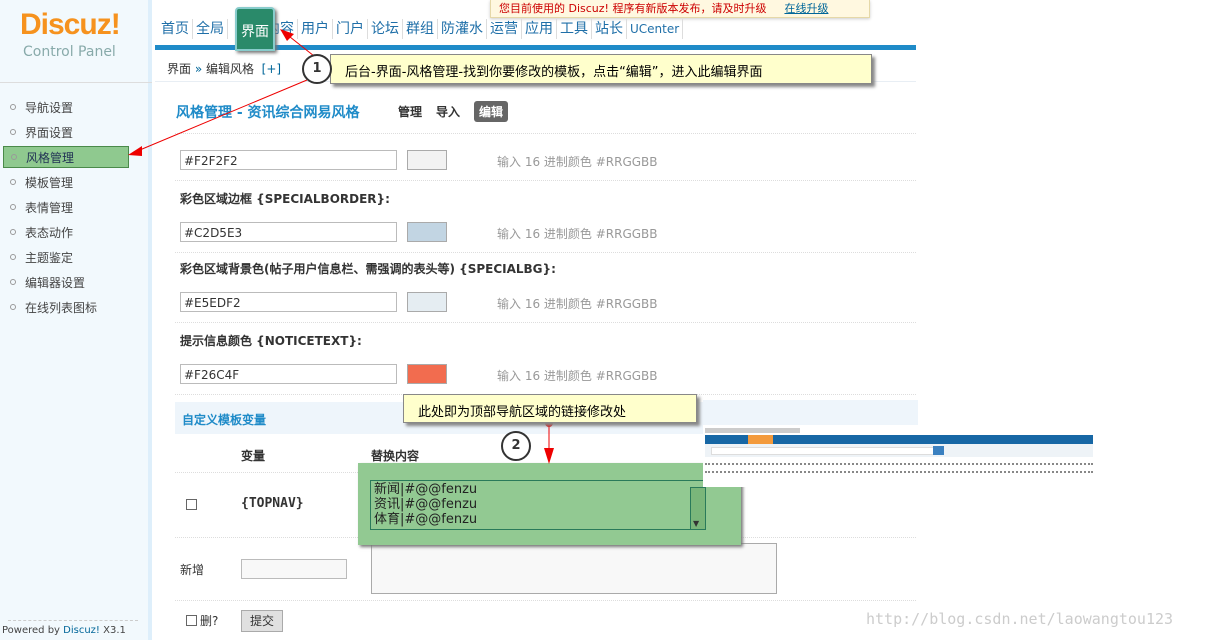  I want to click on callout-2: 此处即为顶部导航区域的链接修改处, so click(550, 408).